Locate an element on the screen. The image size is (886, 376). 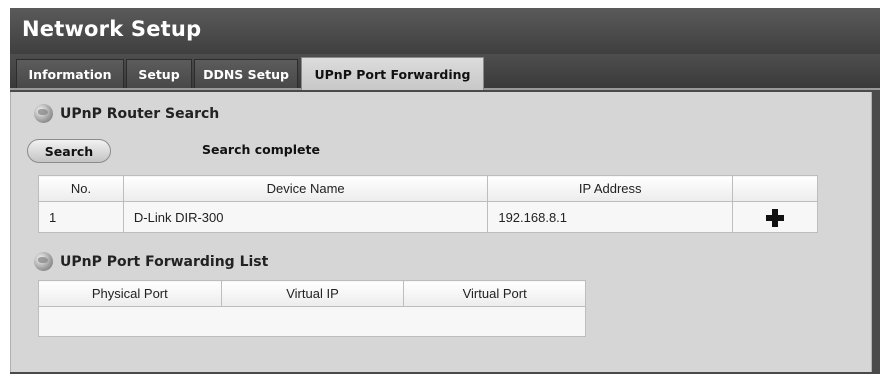
column-header-virtual-ip: Virtual IP is located at coordinates (312, 293).